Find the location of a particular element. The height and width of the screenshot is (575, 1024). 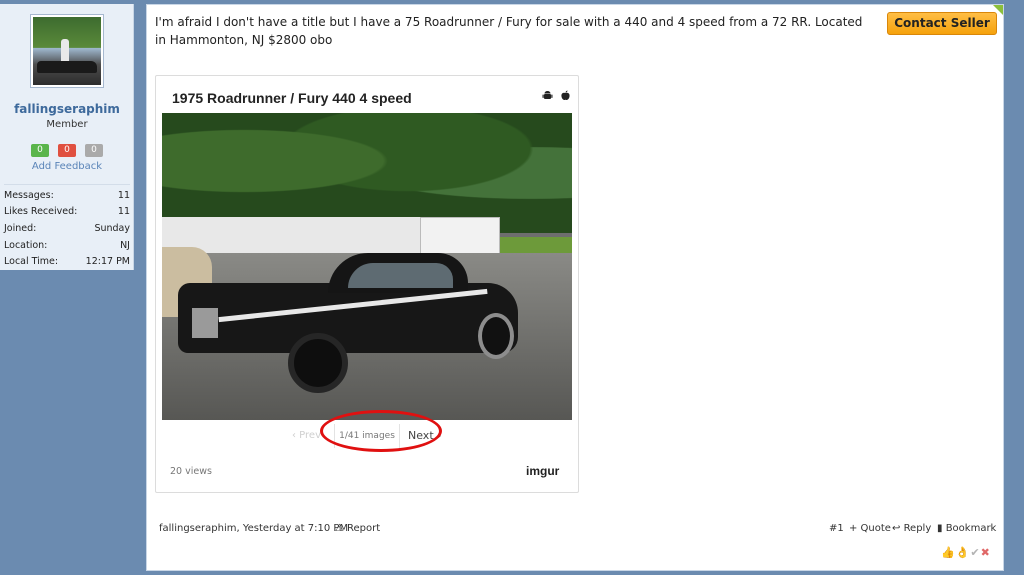

user-title: Member is located at coordinates (67, 124).